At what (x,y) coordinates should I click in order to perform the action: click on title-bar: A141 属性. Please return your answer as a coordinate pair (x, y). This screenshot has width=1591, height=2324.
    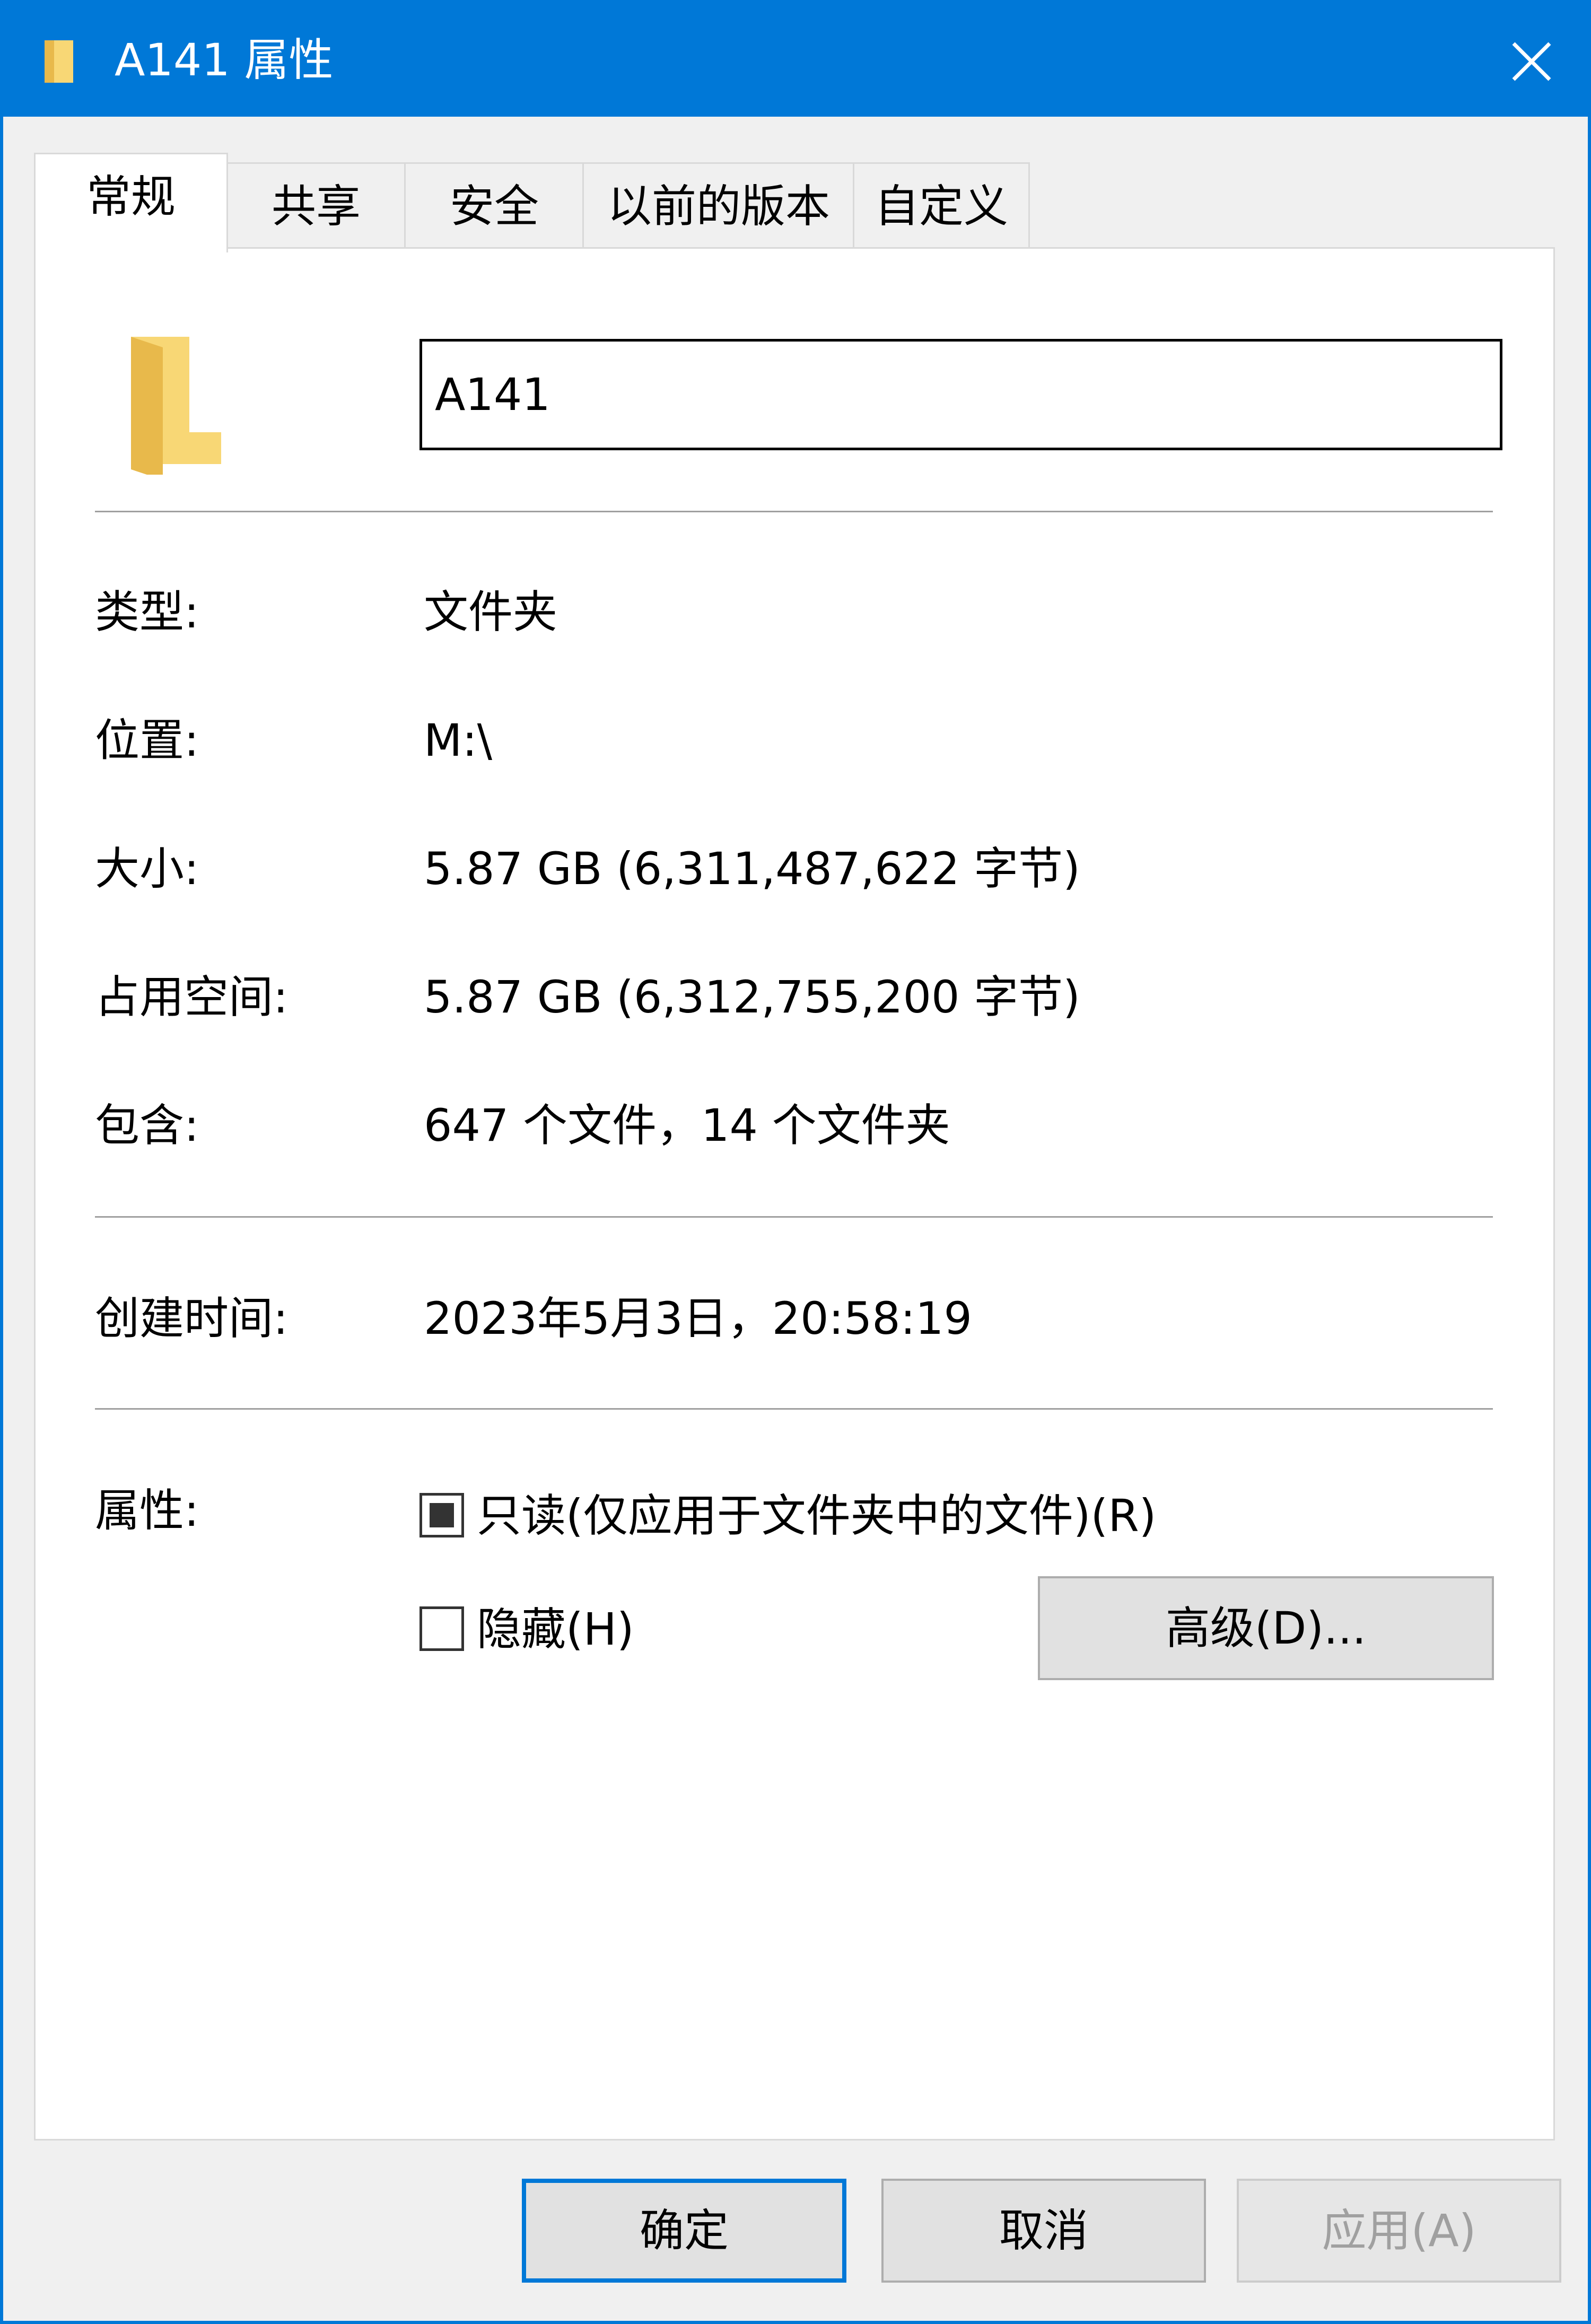
    Looking at the image, I should click on (795, 60).